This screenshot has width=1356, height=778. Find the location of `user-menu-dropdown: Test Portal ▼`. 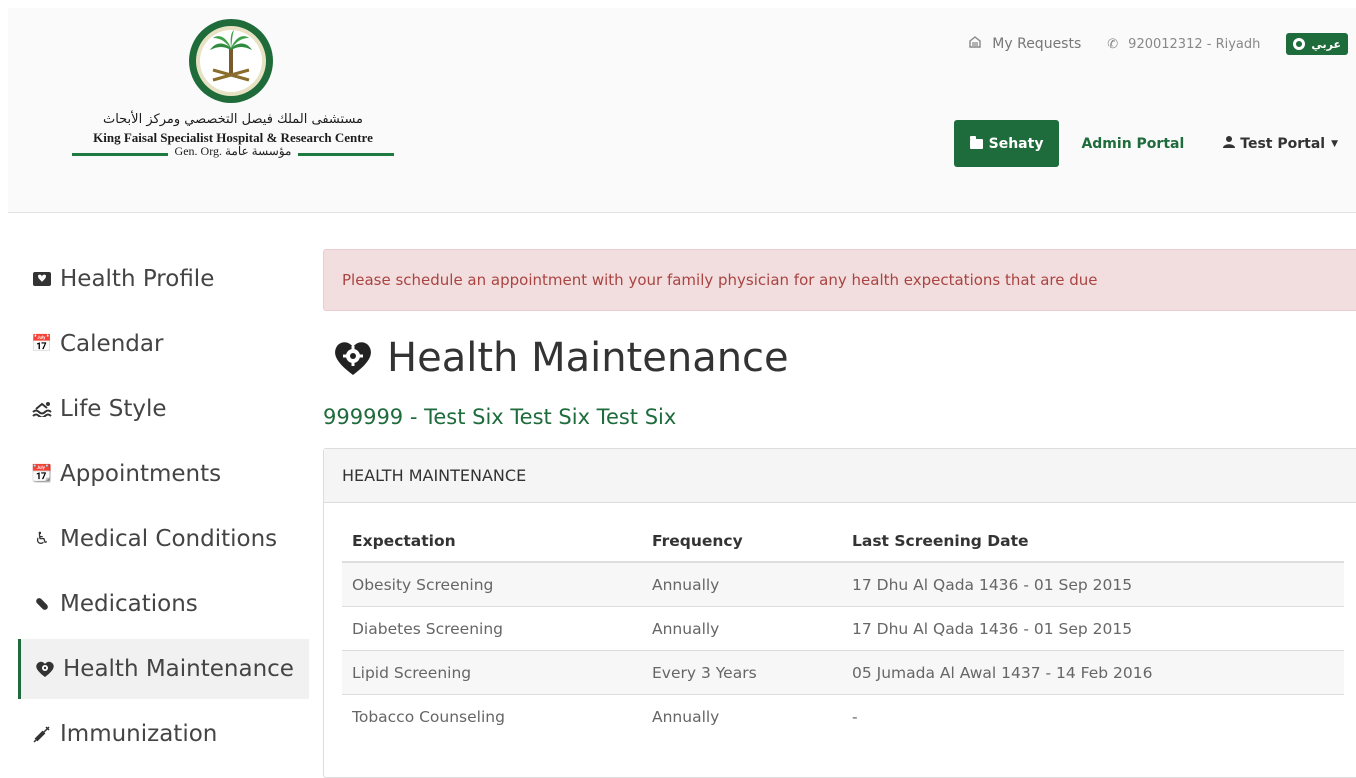

user-menu-dropdown: Test Portal ▼ is located at coordinates (1280, 143).